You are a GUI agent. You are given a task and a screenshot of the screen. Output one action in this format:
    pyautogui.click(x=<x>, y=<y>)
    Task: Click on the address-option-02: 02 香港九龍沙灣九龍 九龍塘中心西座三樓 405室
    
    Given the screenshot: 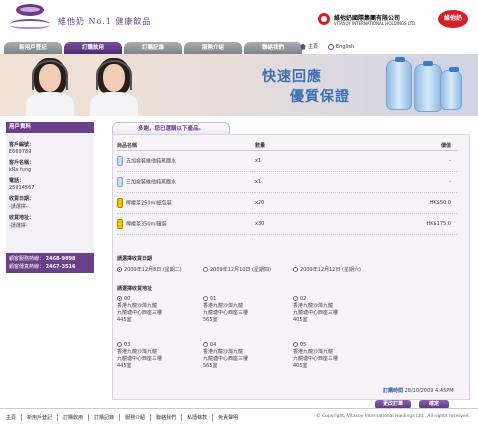 What is the action you would take?
    pyautogui.click(x=338, y=310)
    